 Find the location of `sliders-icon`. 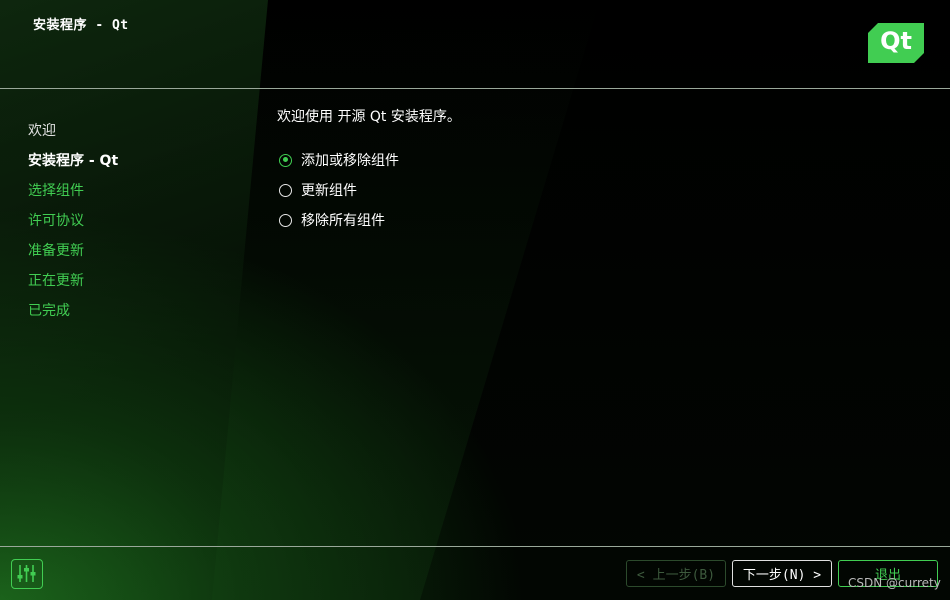

sliders-icon is located at coordinates (27, 574).